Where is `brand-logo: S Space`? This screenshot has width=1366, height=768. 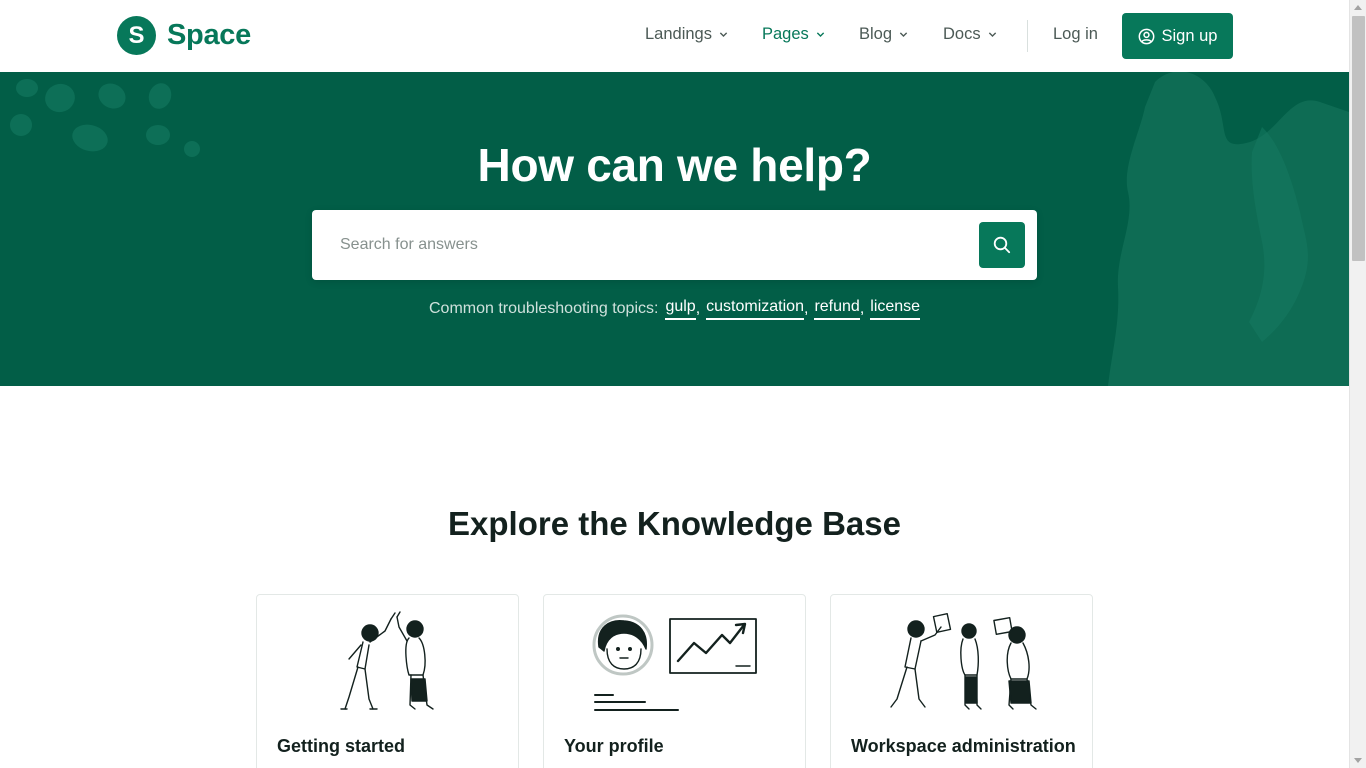
brand-logo: S Space is located at coordinates (184, 35).